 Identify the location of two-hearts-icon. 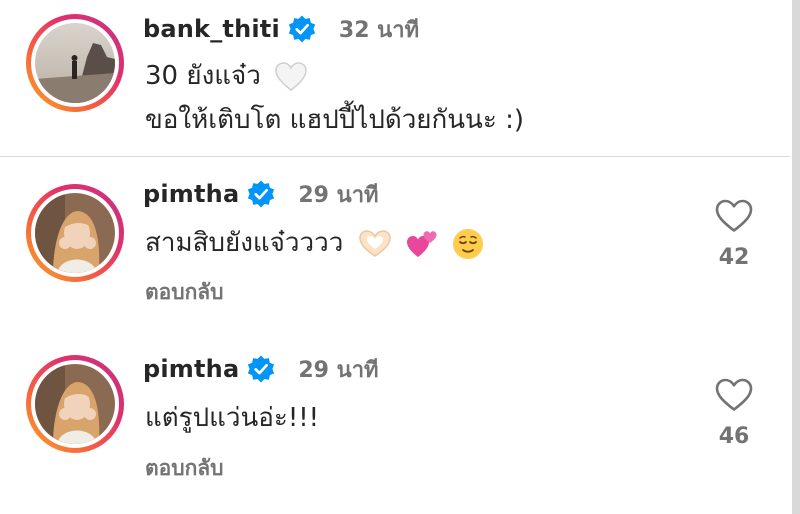
(421, 243).